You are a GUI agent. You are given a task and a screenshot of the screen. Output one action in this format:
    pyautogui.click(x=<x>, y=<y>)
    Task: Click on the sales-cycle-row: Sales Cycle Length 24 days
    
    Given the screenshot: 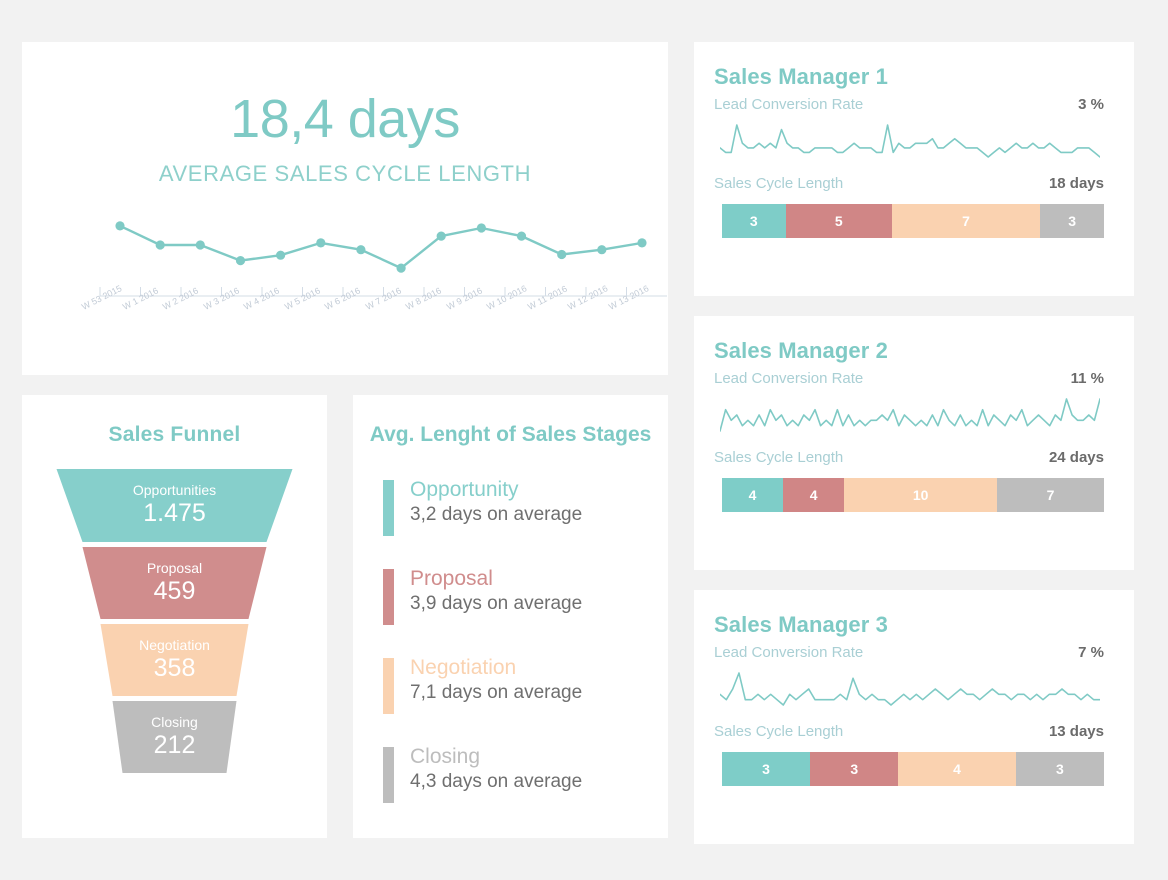 What is the action you would take?
    pyautogui.click(x=914, y=450)
    